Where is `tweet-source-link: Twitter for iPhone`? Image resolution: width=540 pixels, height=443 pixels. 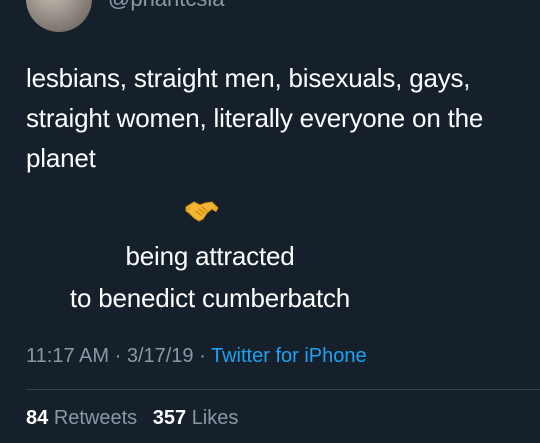 tweet-source-link: Twitter for iPhone is located at coordinates (289, 356).